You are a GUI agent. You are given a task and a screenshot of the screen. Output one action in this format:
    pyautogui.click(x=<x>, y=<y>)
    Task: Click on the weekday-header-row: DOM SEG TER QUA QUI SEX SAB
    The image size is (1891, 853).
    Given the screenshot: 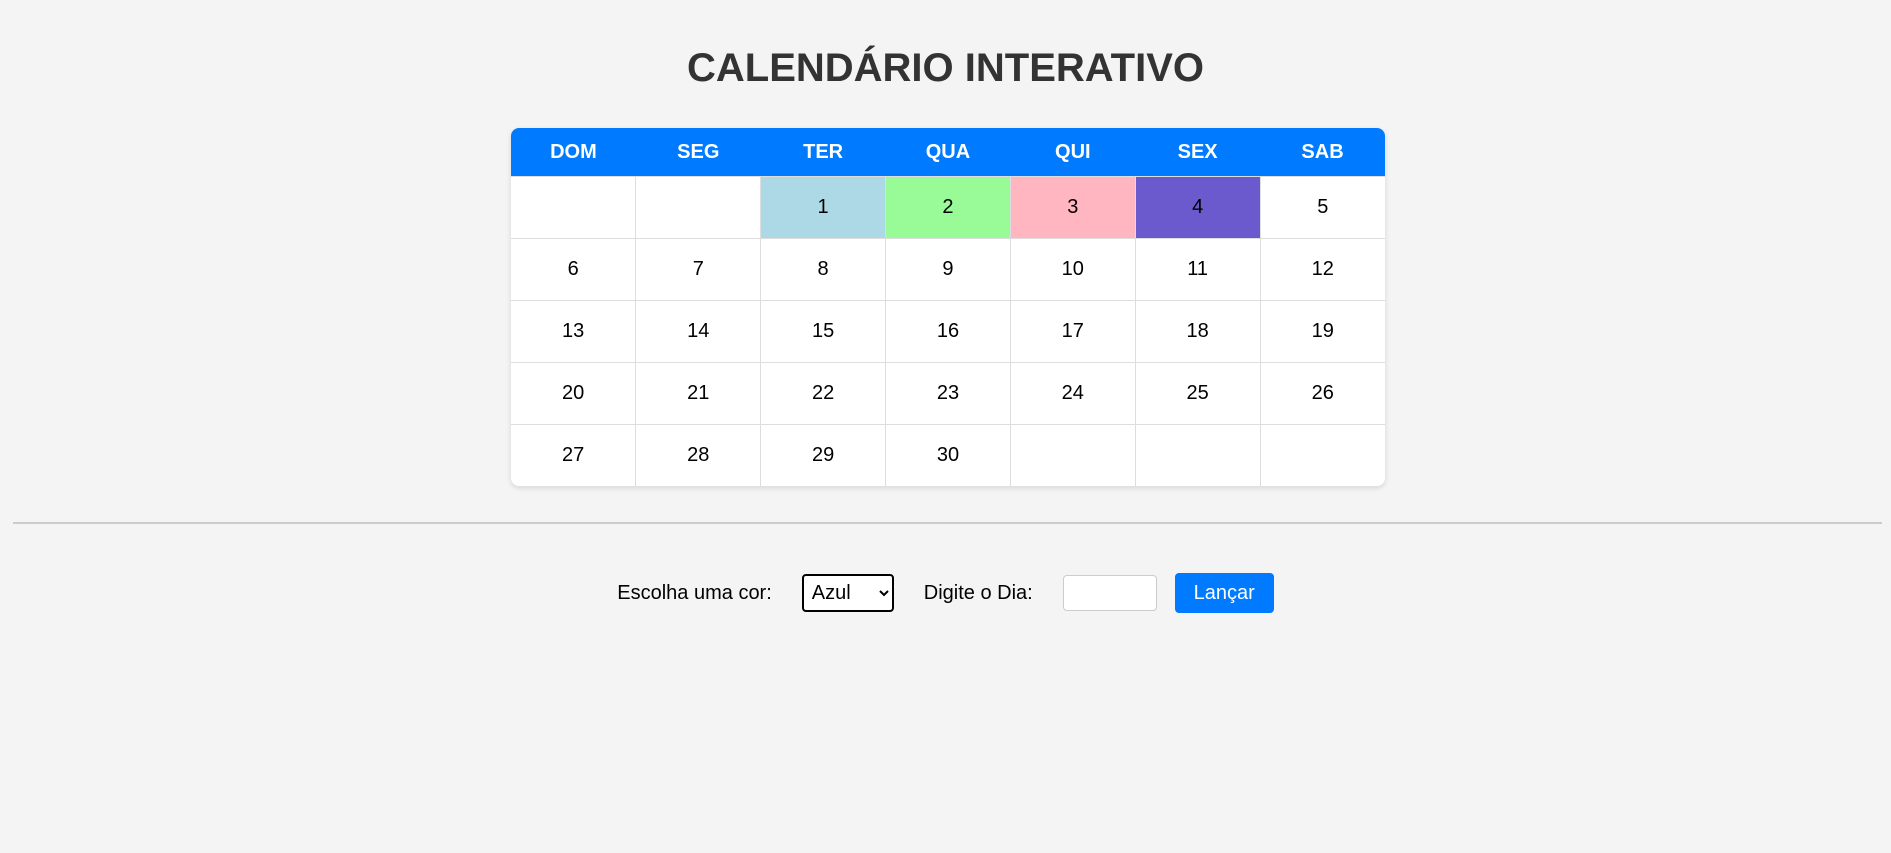 What is the action you would take?
    pyautogui.click(x=948, y=152)
    